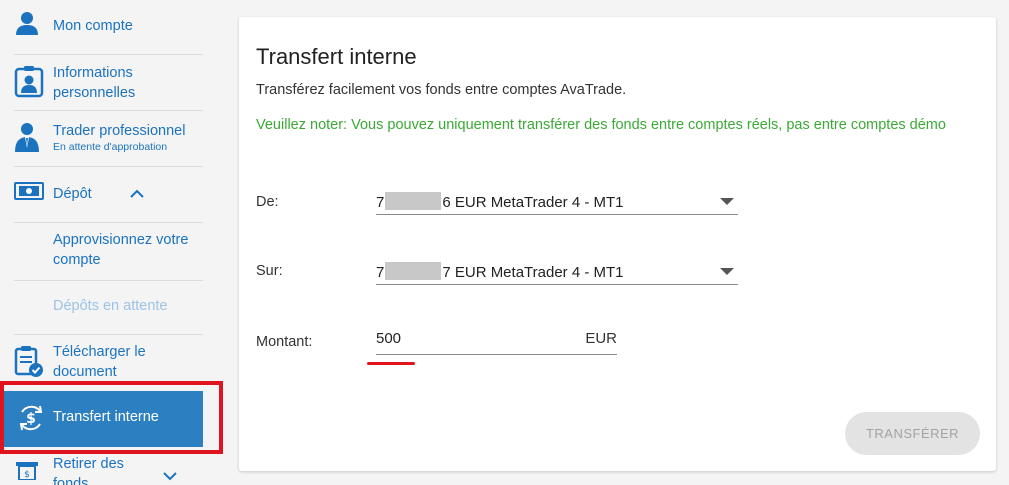 Image resolution: width=1009 pixels, height=485 pixels. Describe the element at coordinates (110, 306) in the screenshot. I see `sidebar-item-label: Dépôts en attente` at that location.